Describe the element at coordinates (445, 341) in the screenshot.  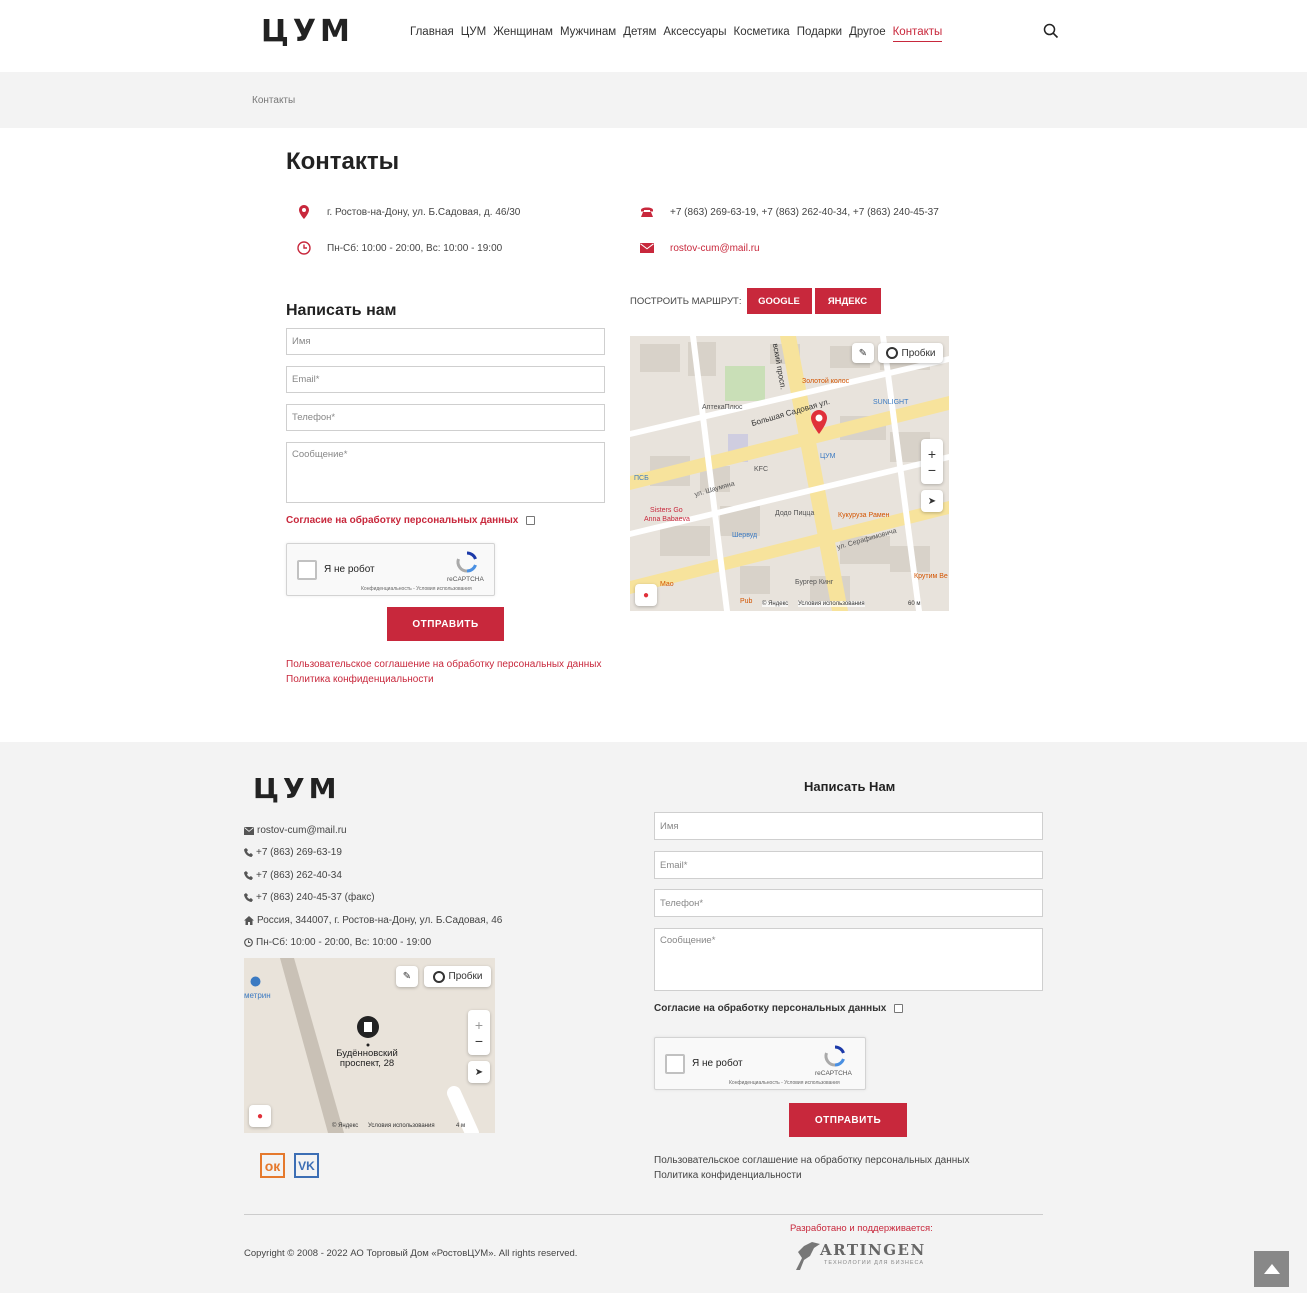
I see `name-input: Имя` at that location.